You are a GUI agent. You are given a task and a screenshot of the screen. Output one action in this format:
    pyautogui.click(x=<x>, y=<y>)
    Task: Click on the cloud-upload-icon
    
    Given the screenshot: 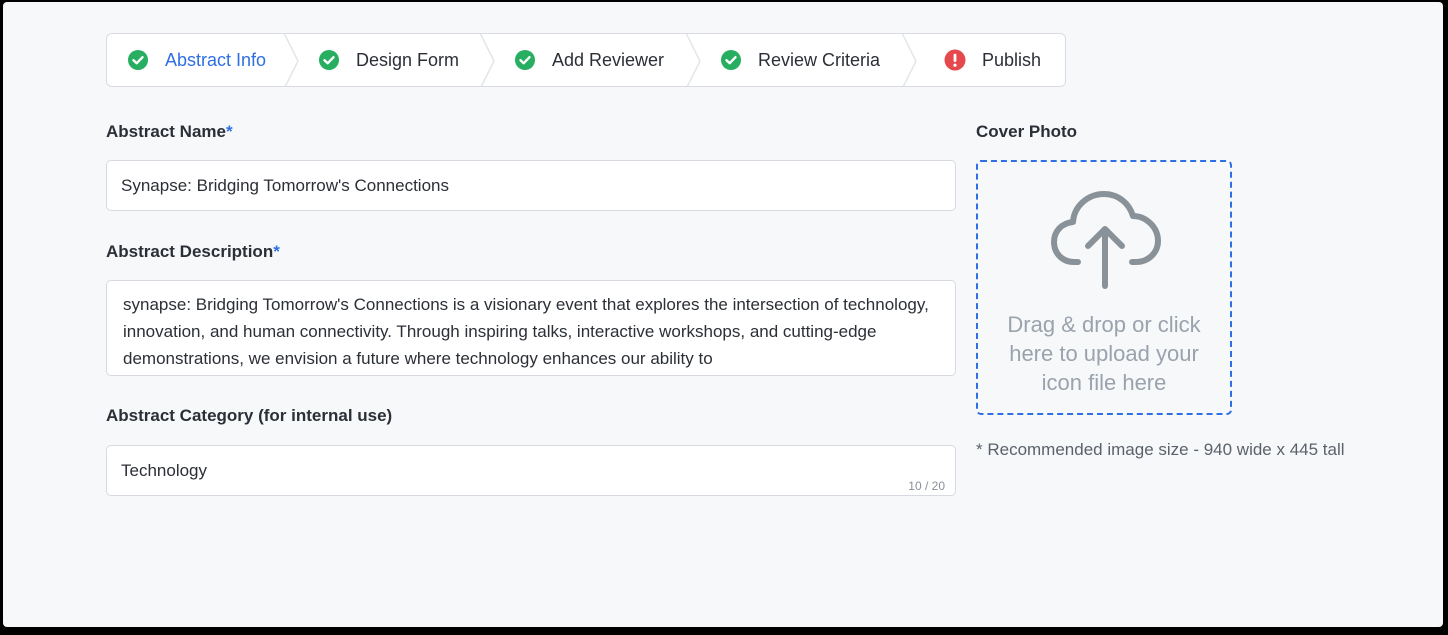 What is the action you would take?
    pyautogui.click(x=1106, y=240)
    